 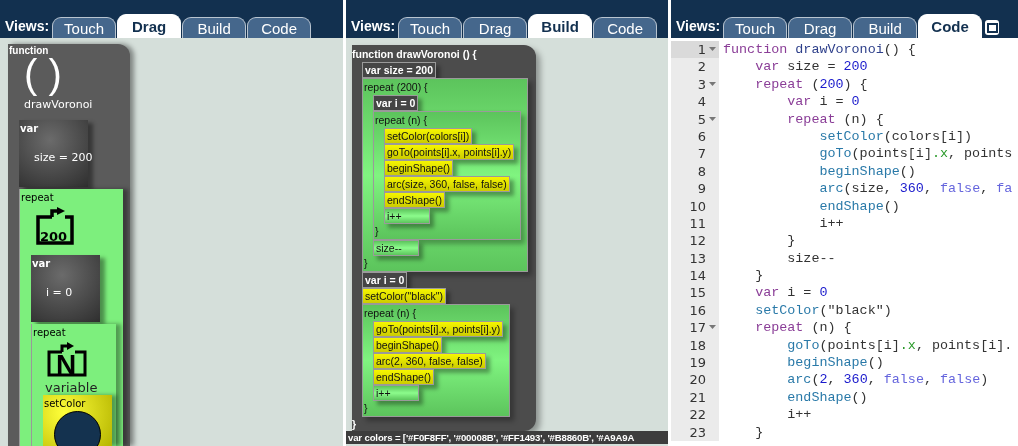 I want to click on var-block: var size = 200, so click(x=399, y=70).